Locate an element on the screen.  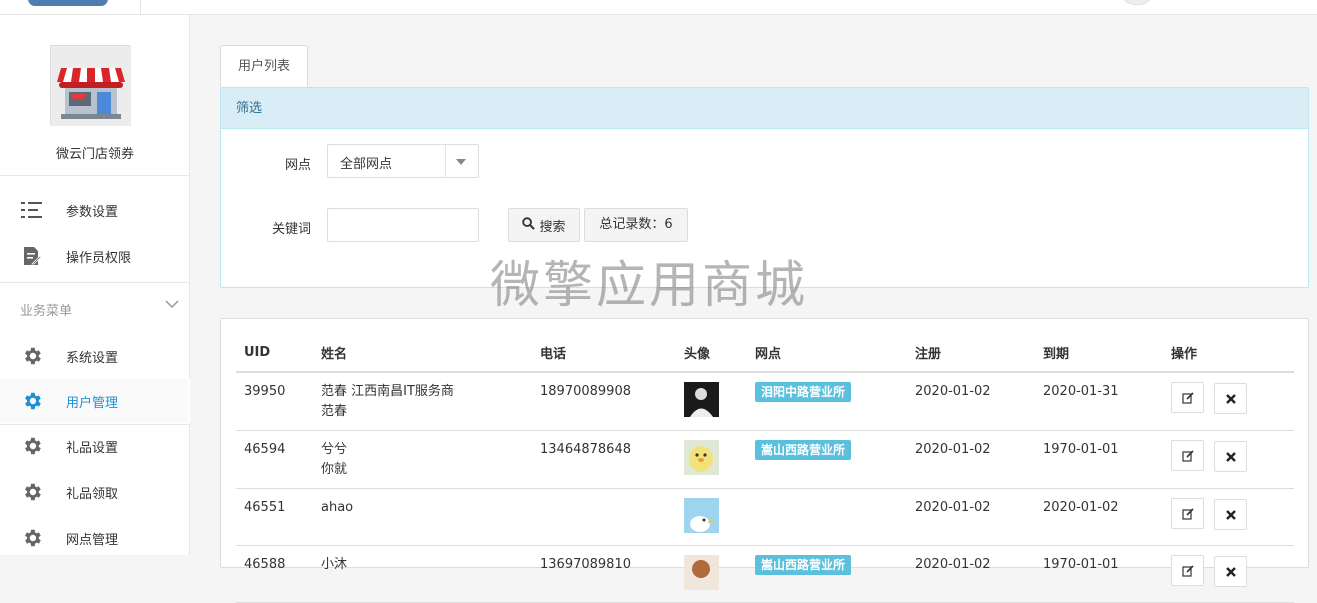
select-divider is located at coordinates (445, 161).